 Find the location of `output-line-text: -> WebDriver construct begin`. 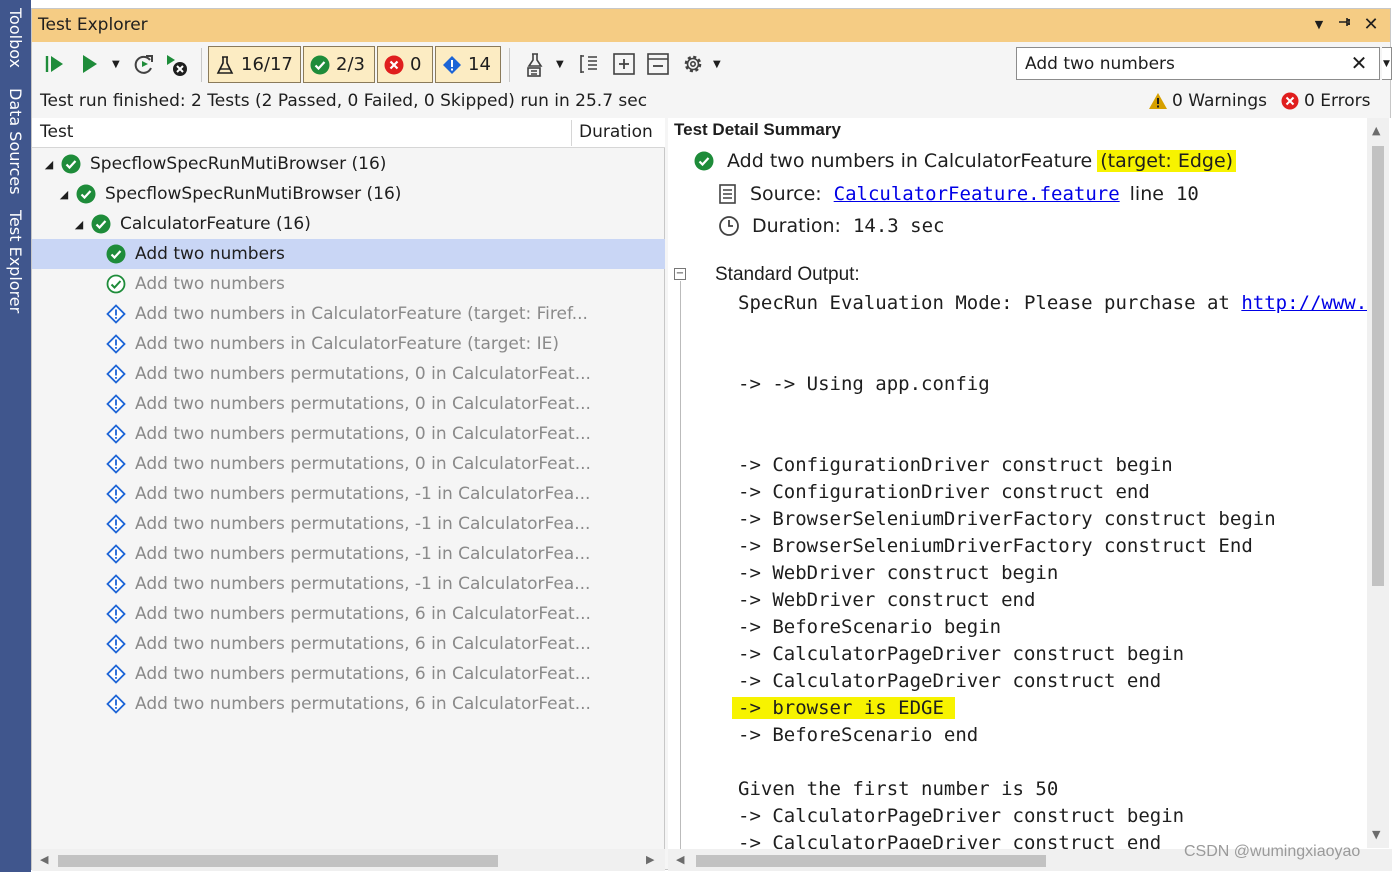

output-line-text: -> WebDriver construct begin is located at coordinates (898, 573).